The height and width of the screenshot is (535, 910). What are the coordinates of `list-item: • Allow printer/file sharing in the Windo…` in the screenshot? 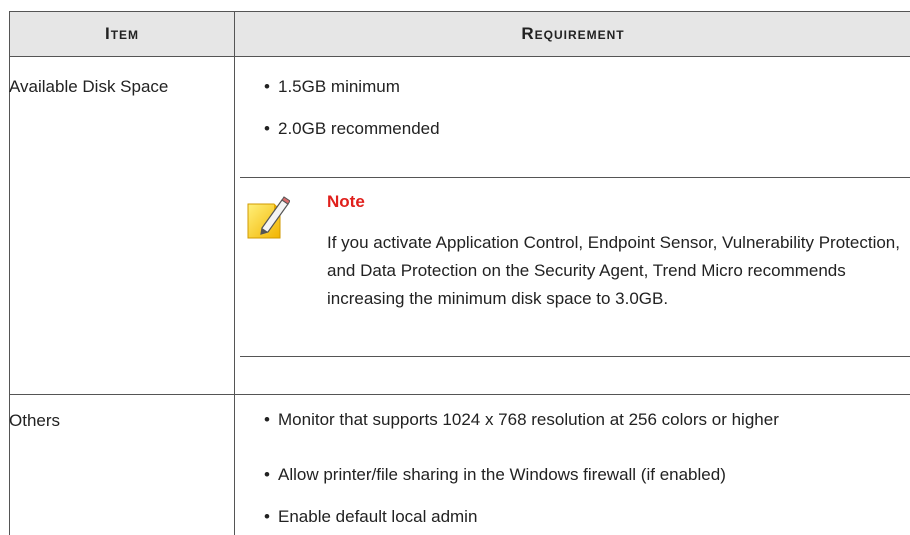 It's located at (574, 475).